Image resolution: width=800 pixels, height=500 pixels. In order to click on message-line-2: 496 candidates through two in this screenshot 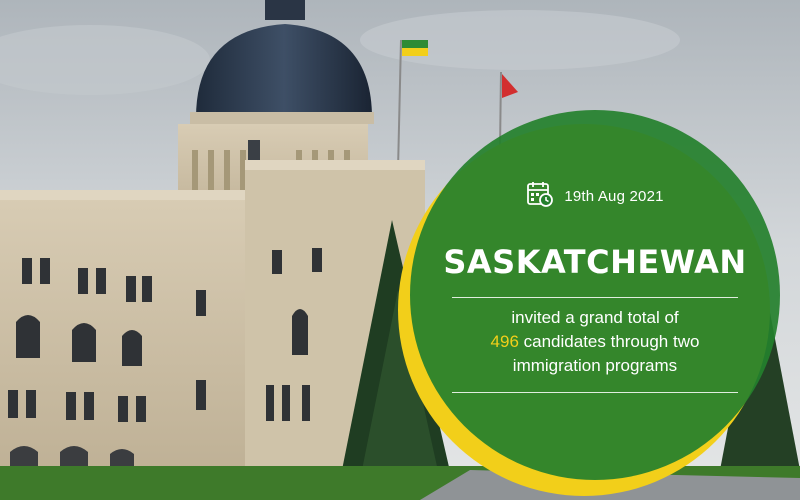, I will do `click(595, 342)`.